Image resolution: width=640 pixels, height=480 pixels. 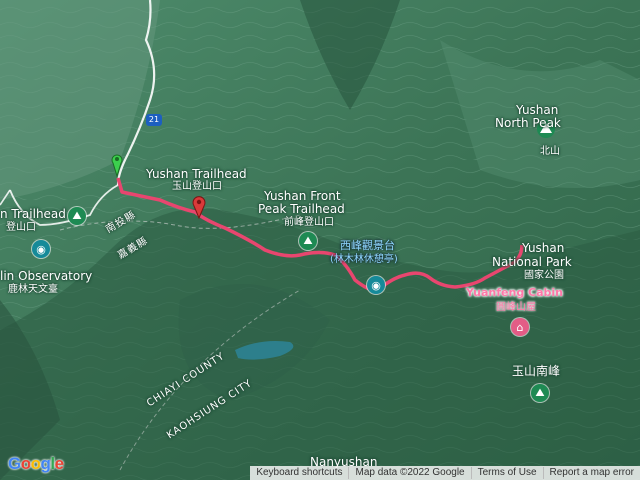 I want to click on yushan-np-label-2: National Park, so click(x=532, y=262).